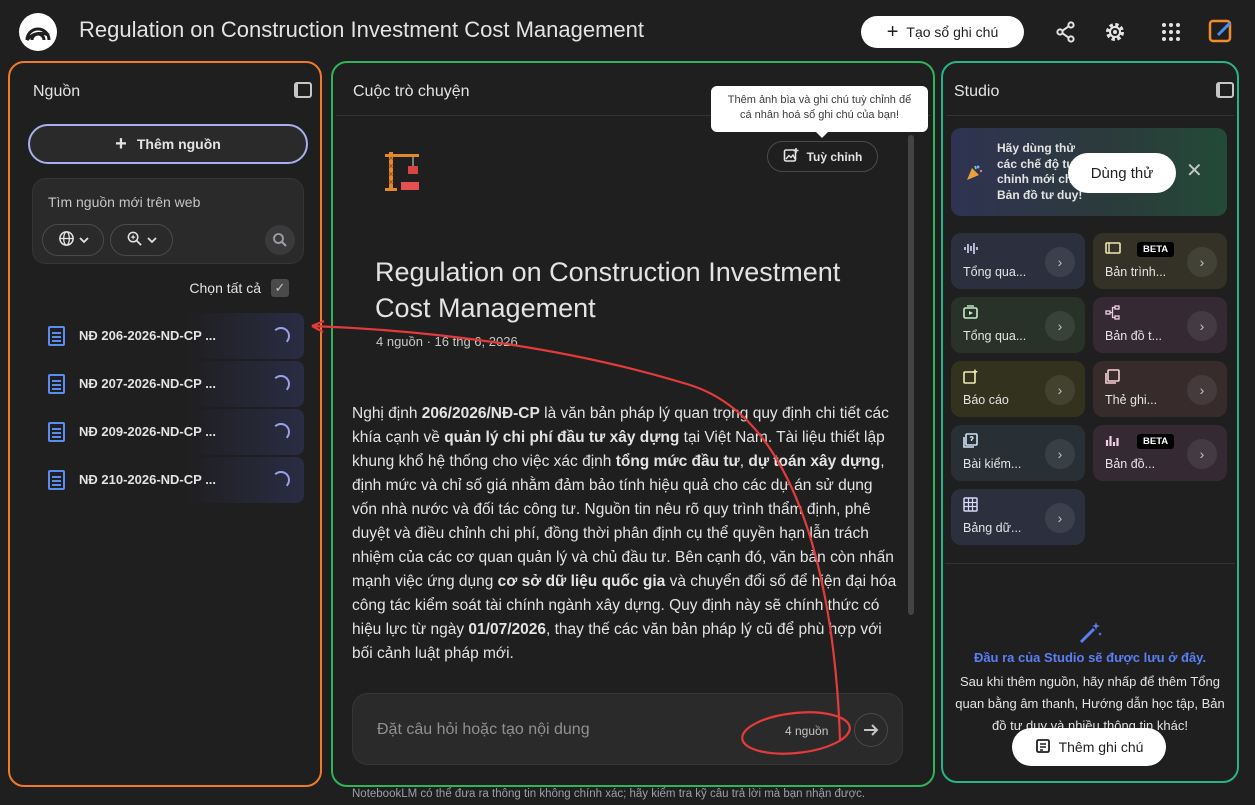 The width and height of the screenshot is (1255, 805). Describe the element at coordinates (403, 171) in the screenshot. I see `crane-emoji-icon` at that location.